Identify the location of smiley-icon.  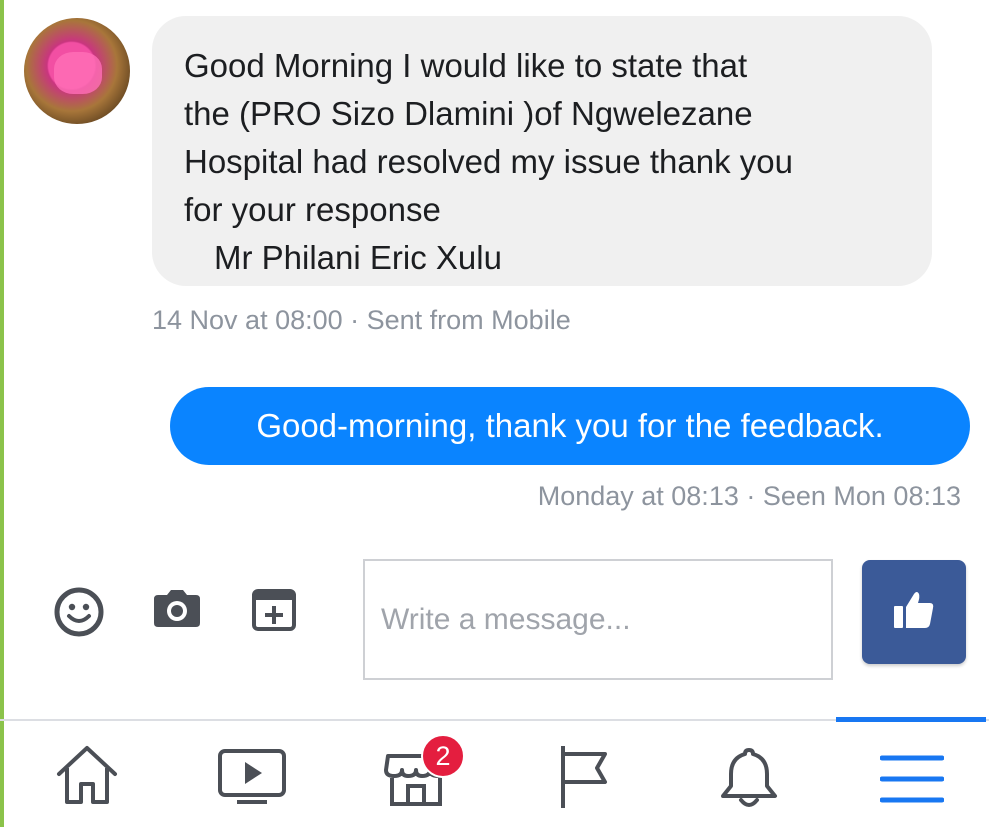
(79, 614).